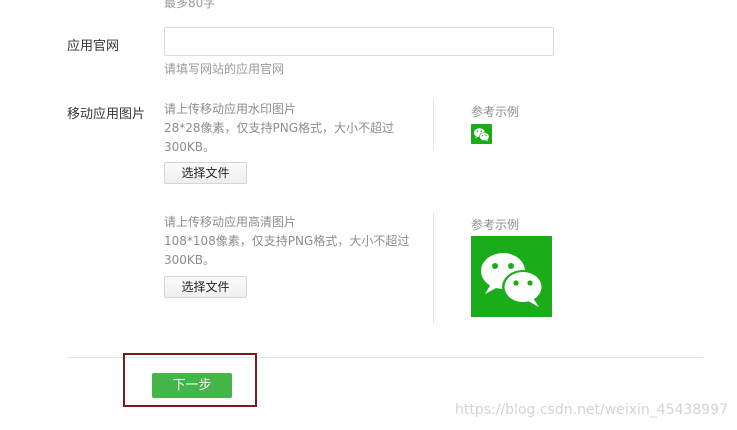  What do you see at coordinates (592, 410) in the screenshot?
I see `csdn-watermark: https://blog.csdn.net/weixin_45438997` at bounding box center [592, 410].